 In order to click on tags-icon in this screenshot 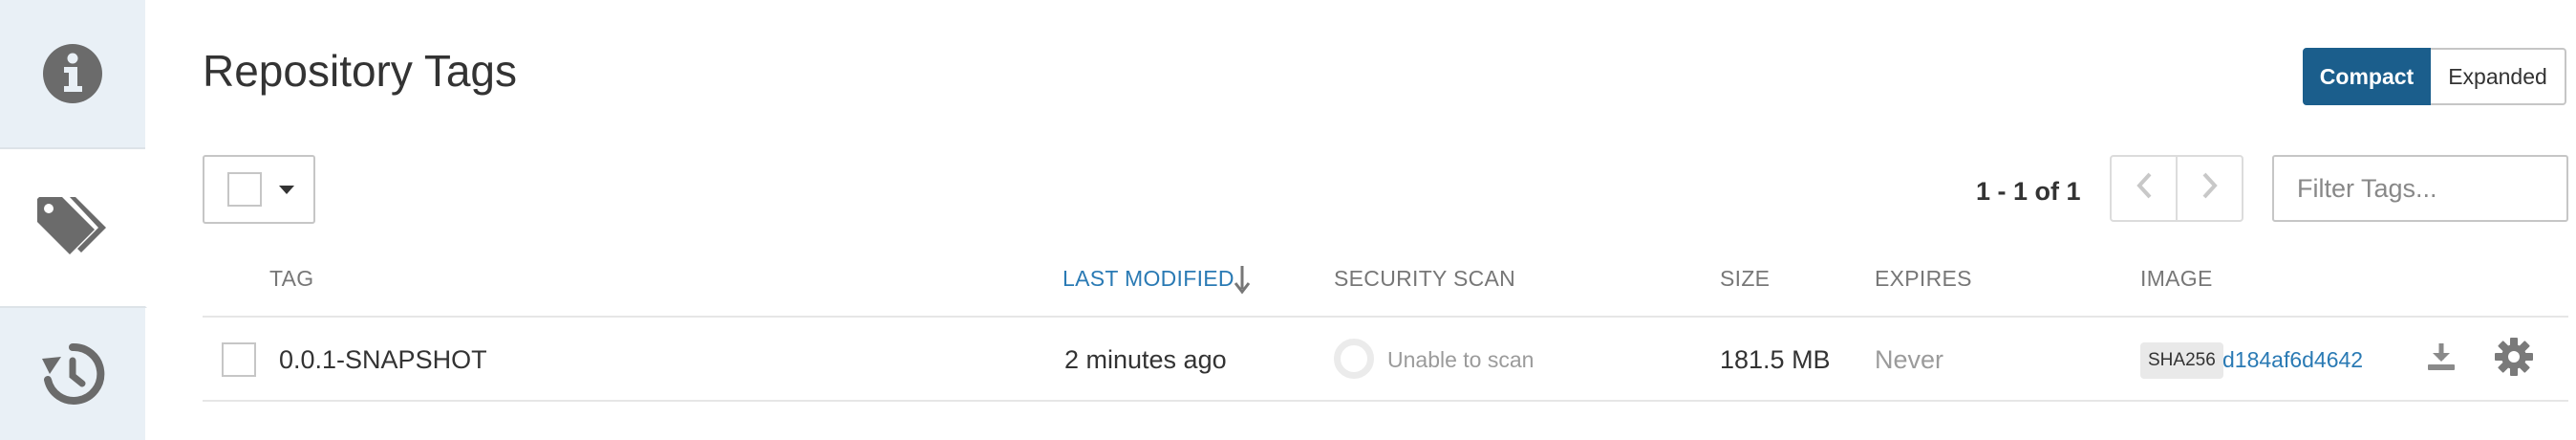, I will do `click(72, 227)`.